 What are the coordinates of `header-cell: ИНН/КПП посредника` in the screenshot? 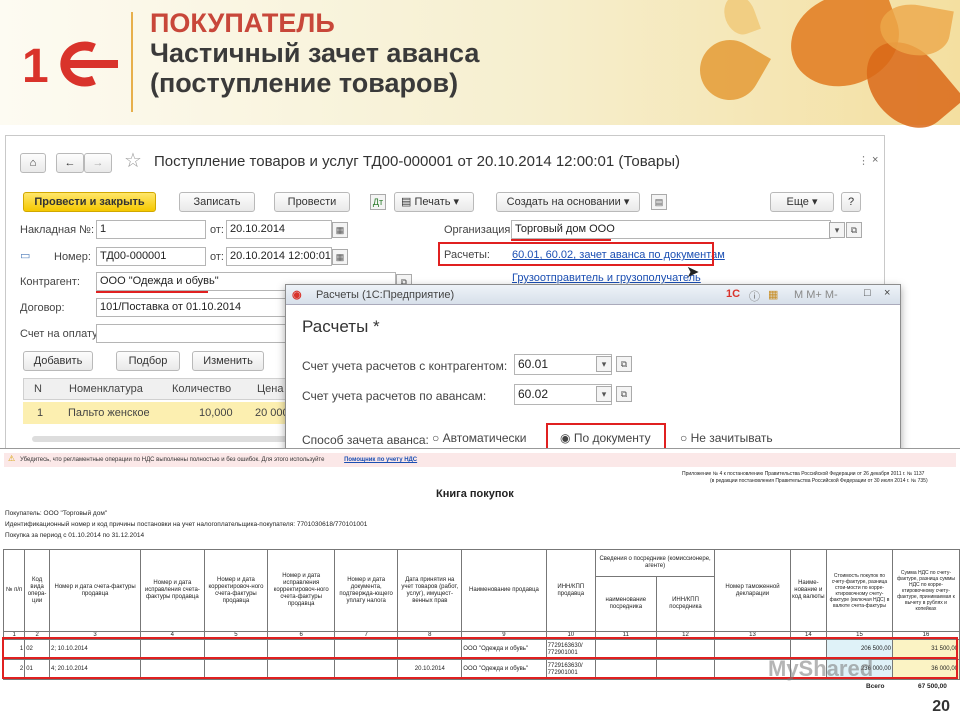 It's located at (685, 604).